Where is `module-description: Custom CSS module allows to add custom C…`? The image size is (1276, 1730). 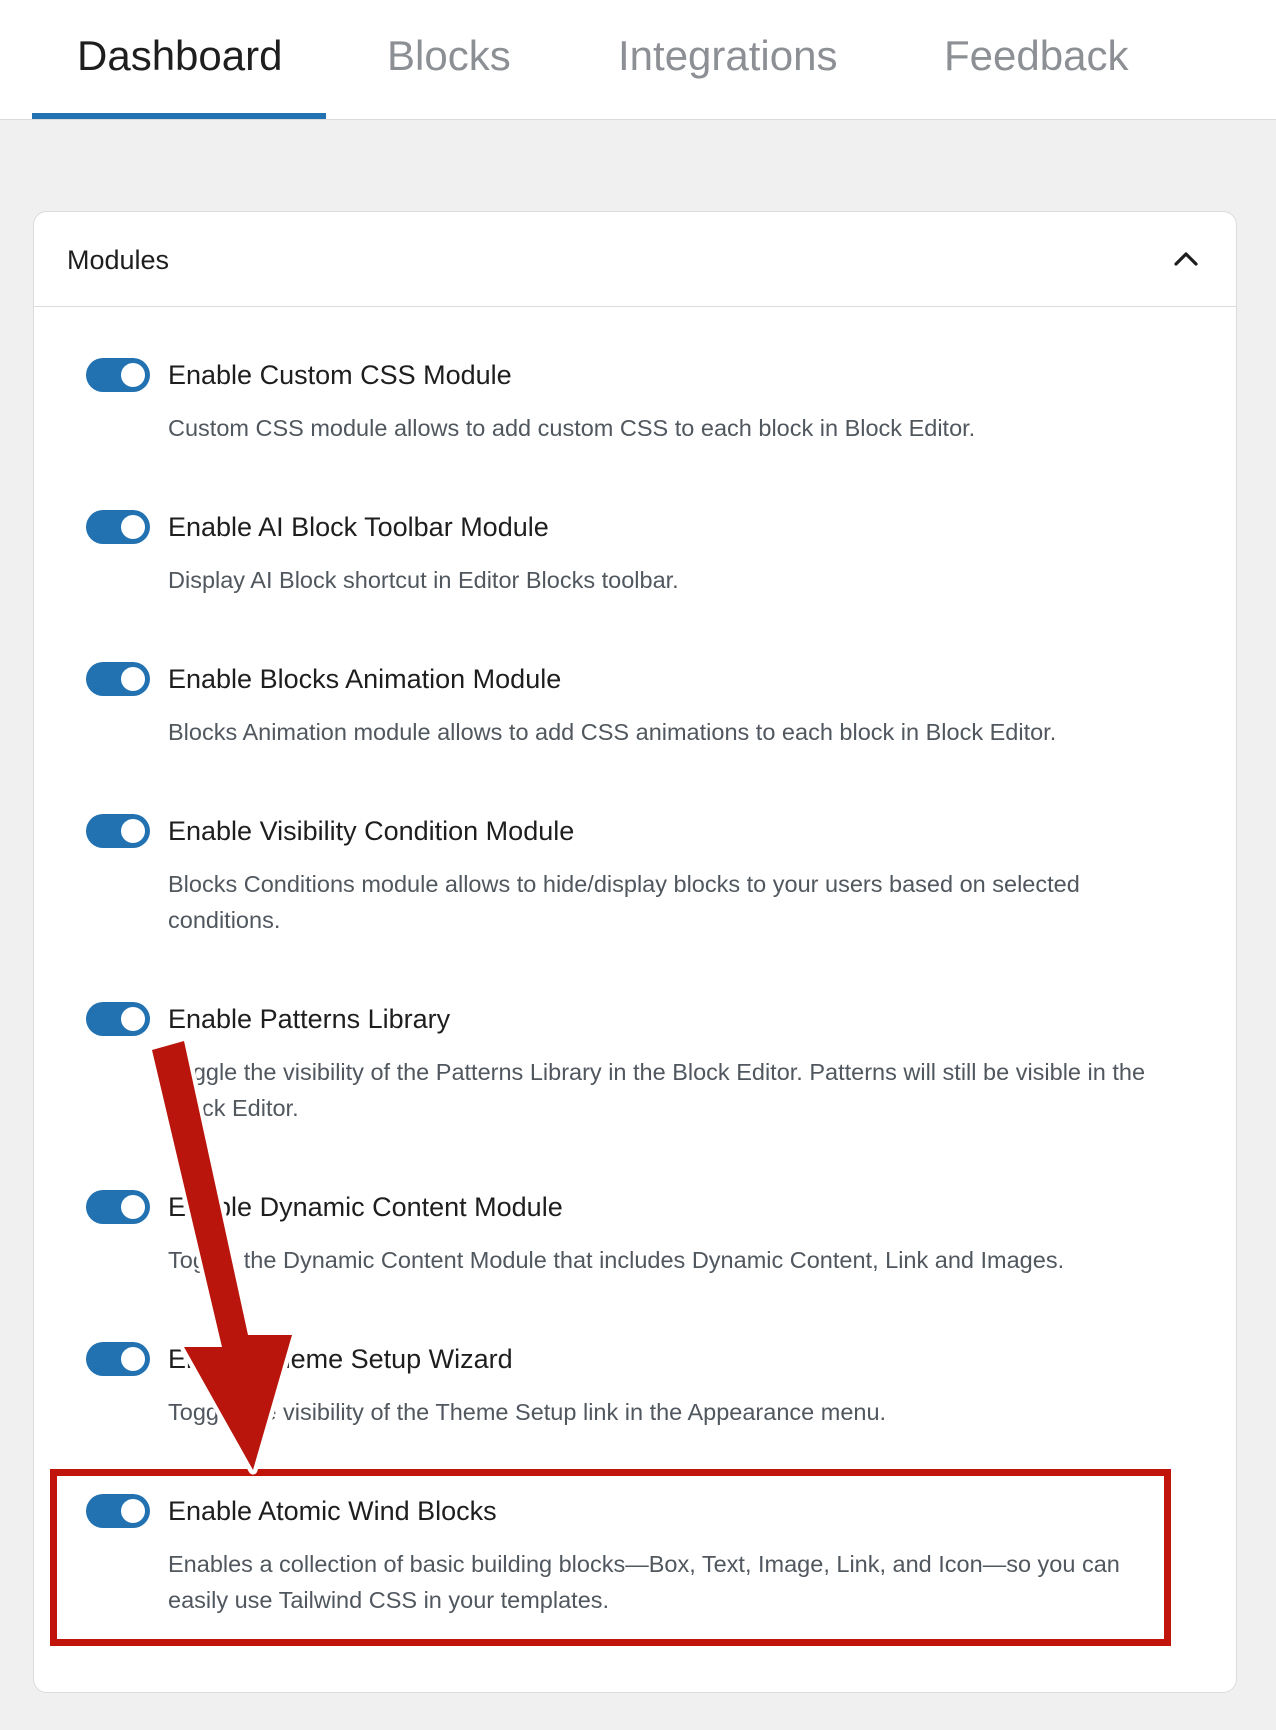 module-description: Custom CSS module allows to add custom C… is located at coordinates (572, 428).